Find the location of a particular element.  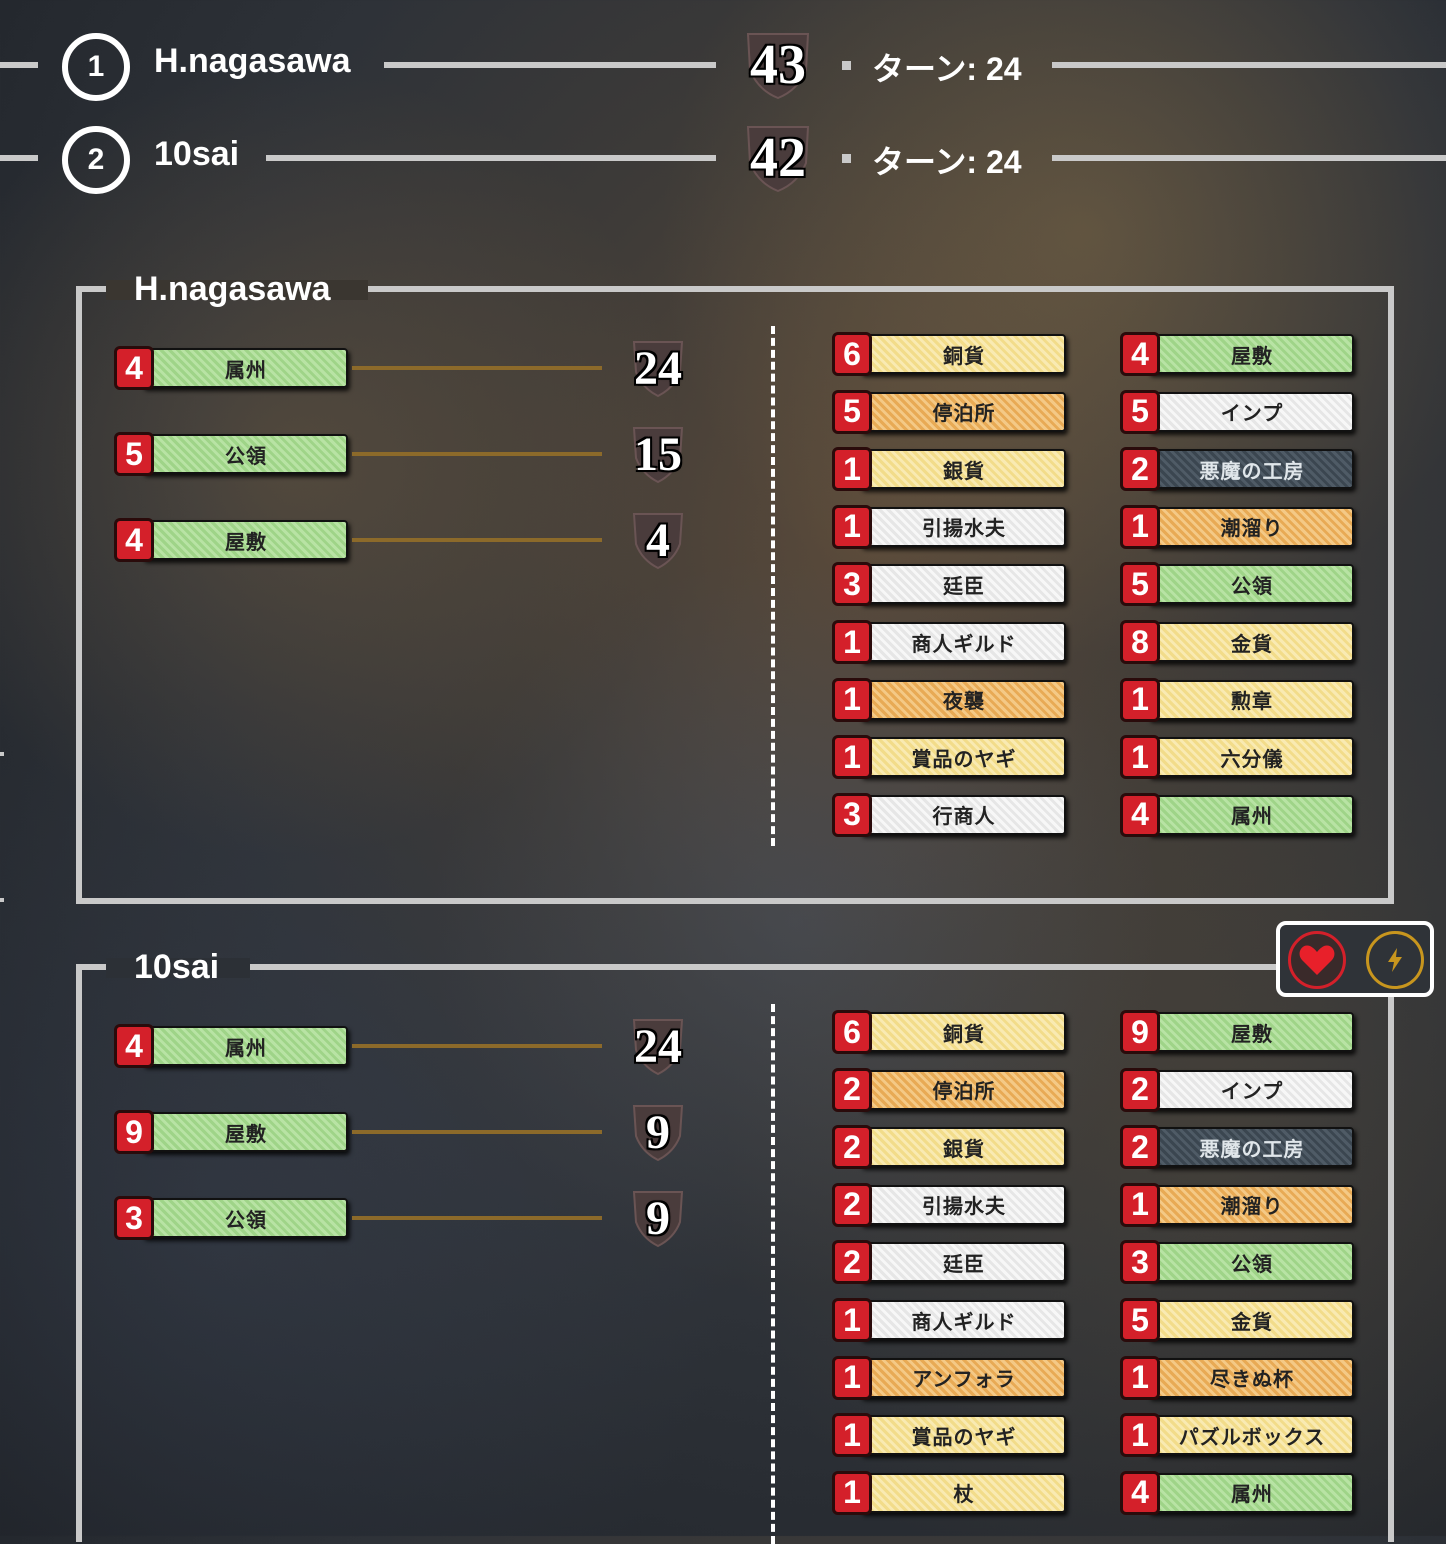

lightning-reaction-button is located at coordinates (1395, 960).